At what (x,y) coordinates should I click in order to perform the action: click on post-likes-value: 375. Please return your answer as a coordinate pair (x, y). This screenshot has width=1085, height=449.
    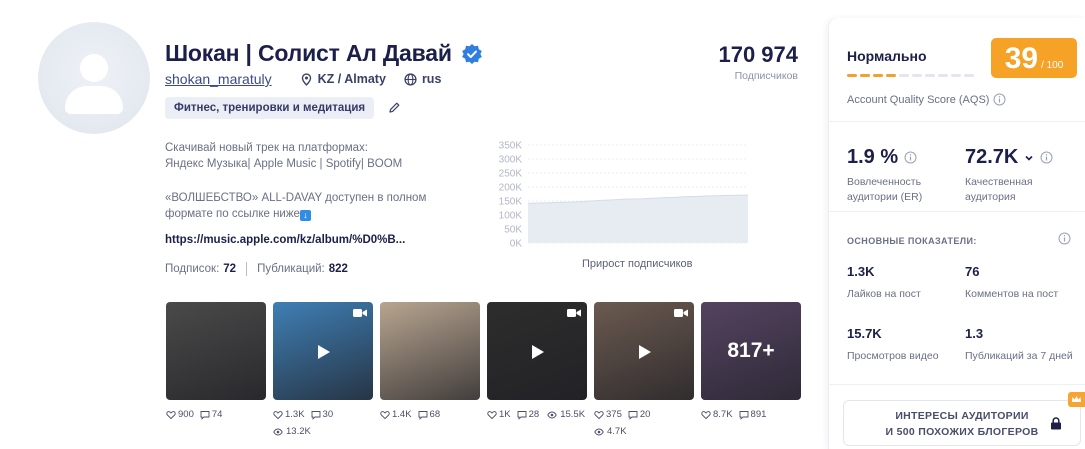
    Looking at the image, I should click on (614, 414).